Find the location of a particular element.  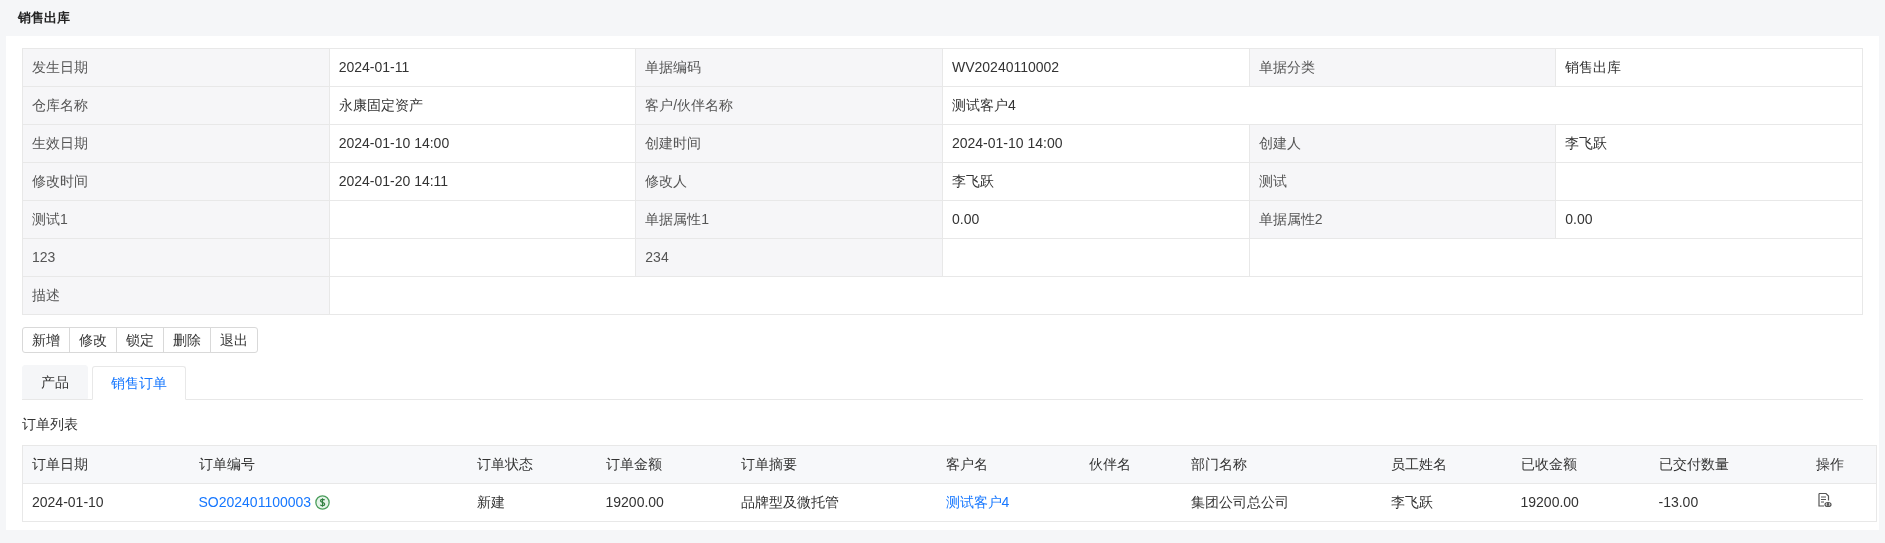

table-cell: 2024-01-10 is located at coordinates (68, 502).